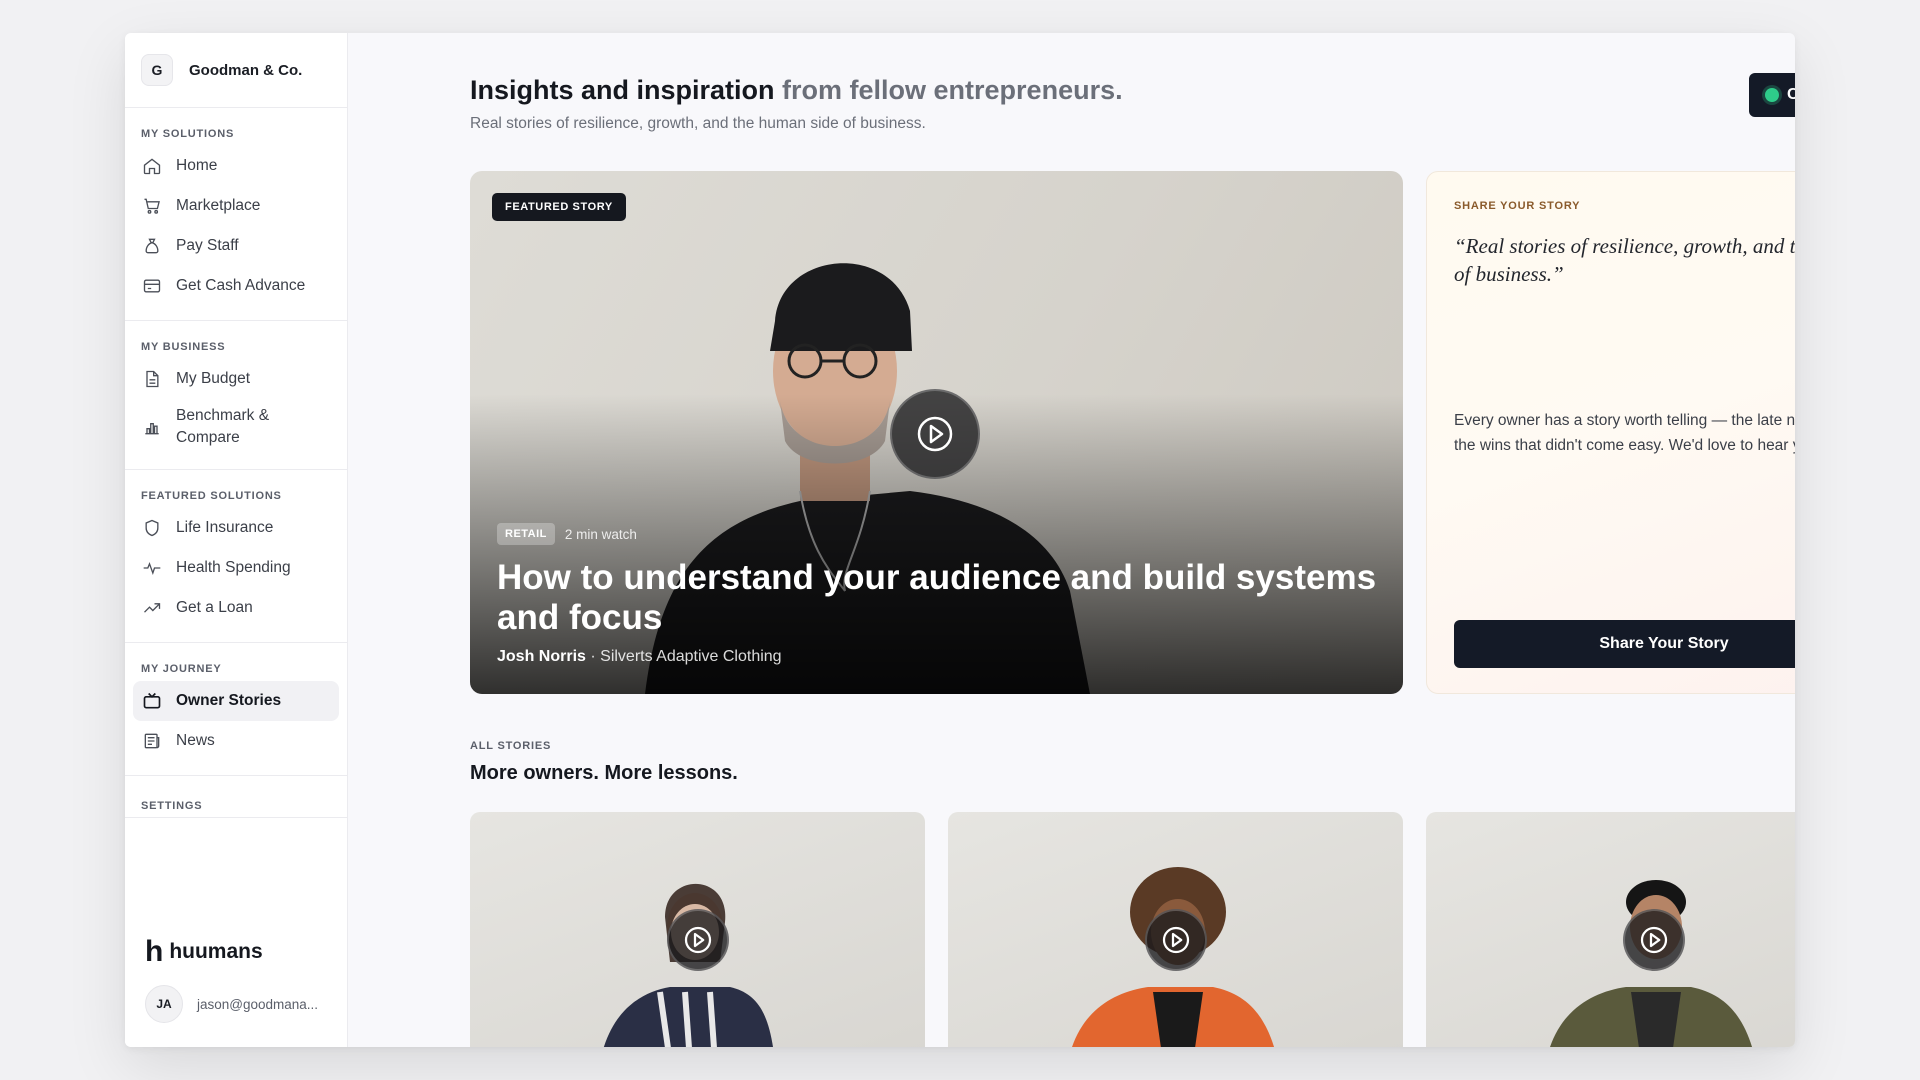 The height and width of the screenshot is (1080, 1920). What do you see at coordinates (152, 427) in the screenshot?
I see `bar-chart-icon` at bounding box center [152, 427].